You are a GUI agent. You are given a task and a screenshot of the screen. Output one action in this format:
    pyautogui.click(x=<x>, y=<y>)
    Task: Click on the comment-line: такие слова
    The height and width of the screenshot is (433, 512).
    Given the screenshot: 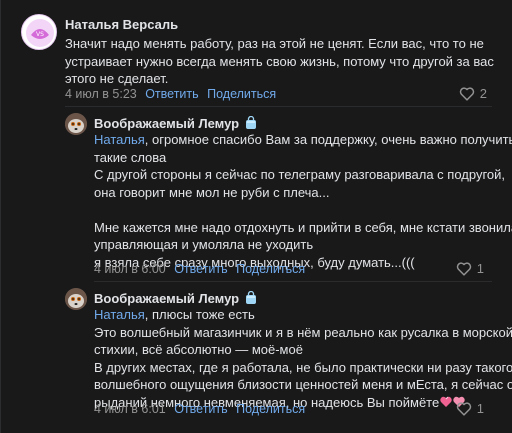 What is the action you would take?
    pyautogui.click(x=130, y=157)
    